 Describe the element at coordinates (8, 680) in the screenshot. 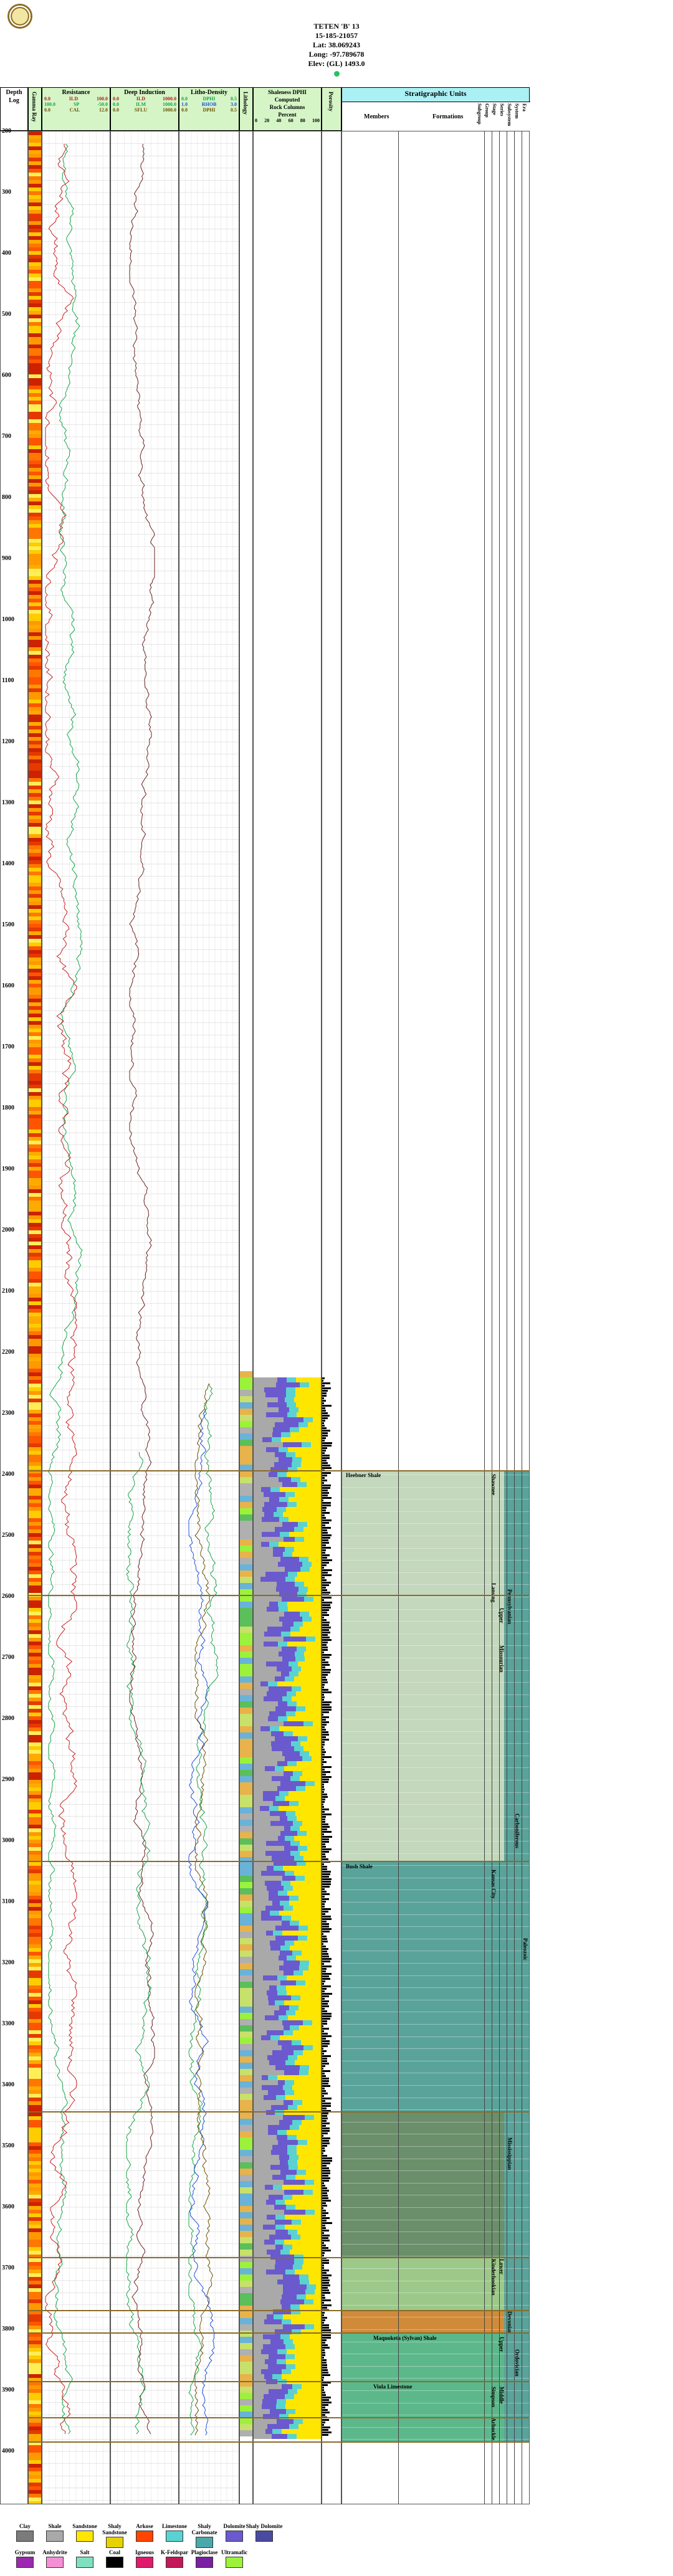

I see `depth-label: 1100` at that location.